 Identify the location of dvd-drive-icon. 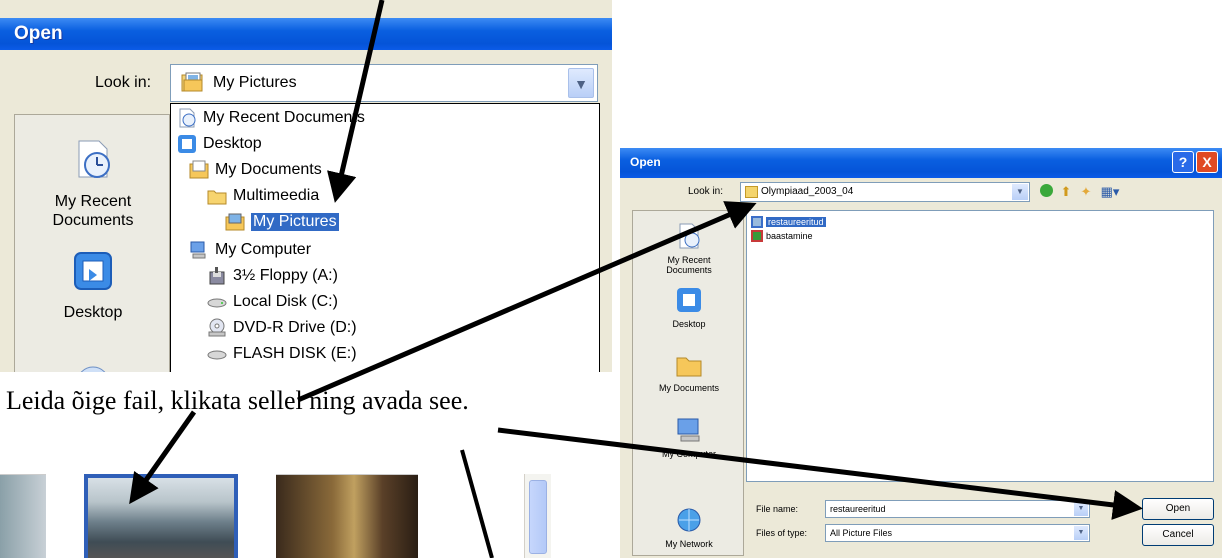
(217, 327).